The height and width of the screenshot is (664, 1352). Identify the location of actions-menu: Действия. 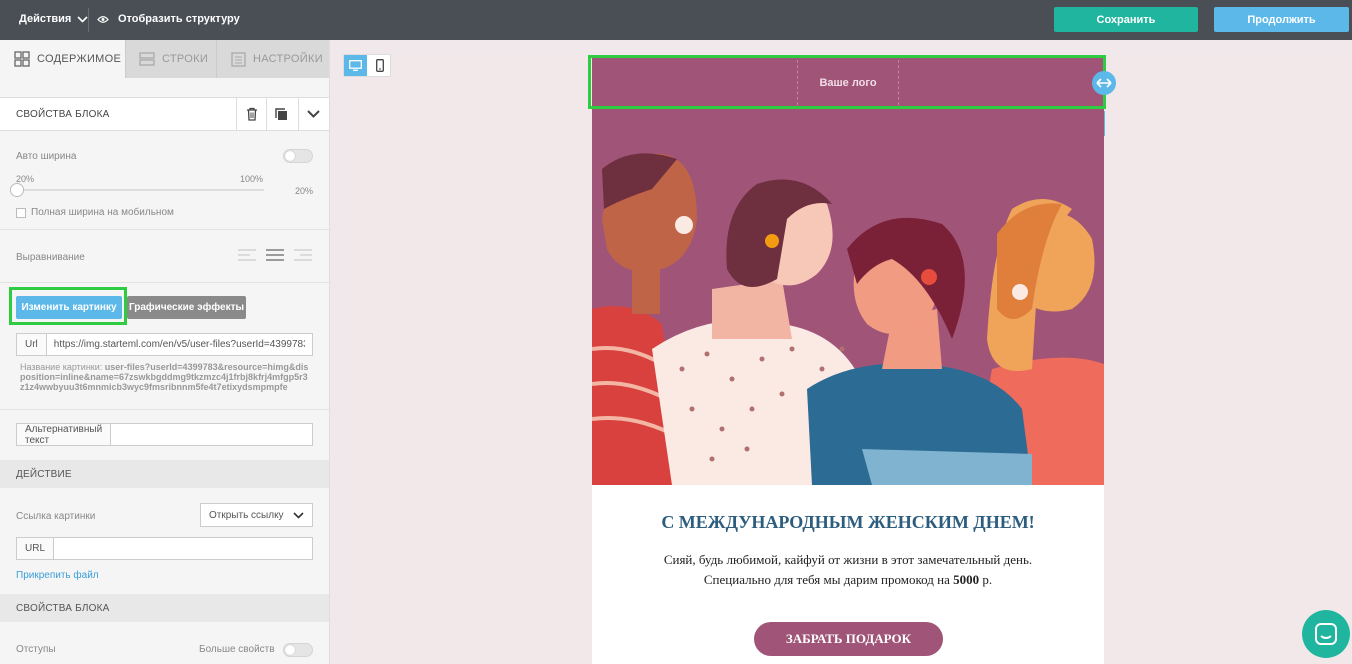
(53, 19).